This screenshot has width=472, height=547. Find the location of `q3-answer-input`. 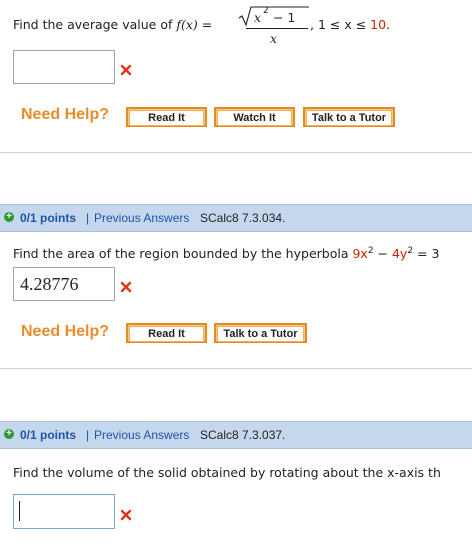

q3-answer-input is located at coordinates (64, 511).